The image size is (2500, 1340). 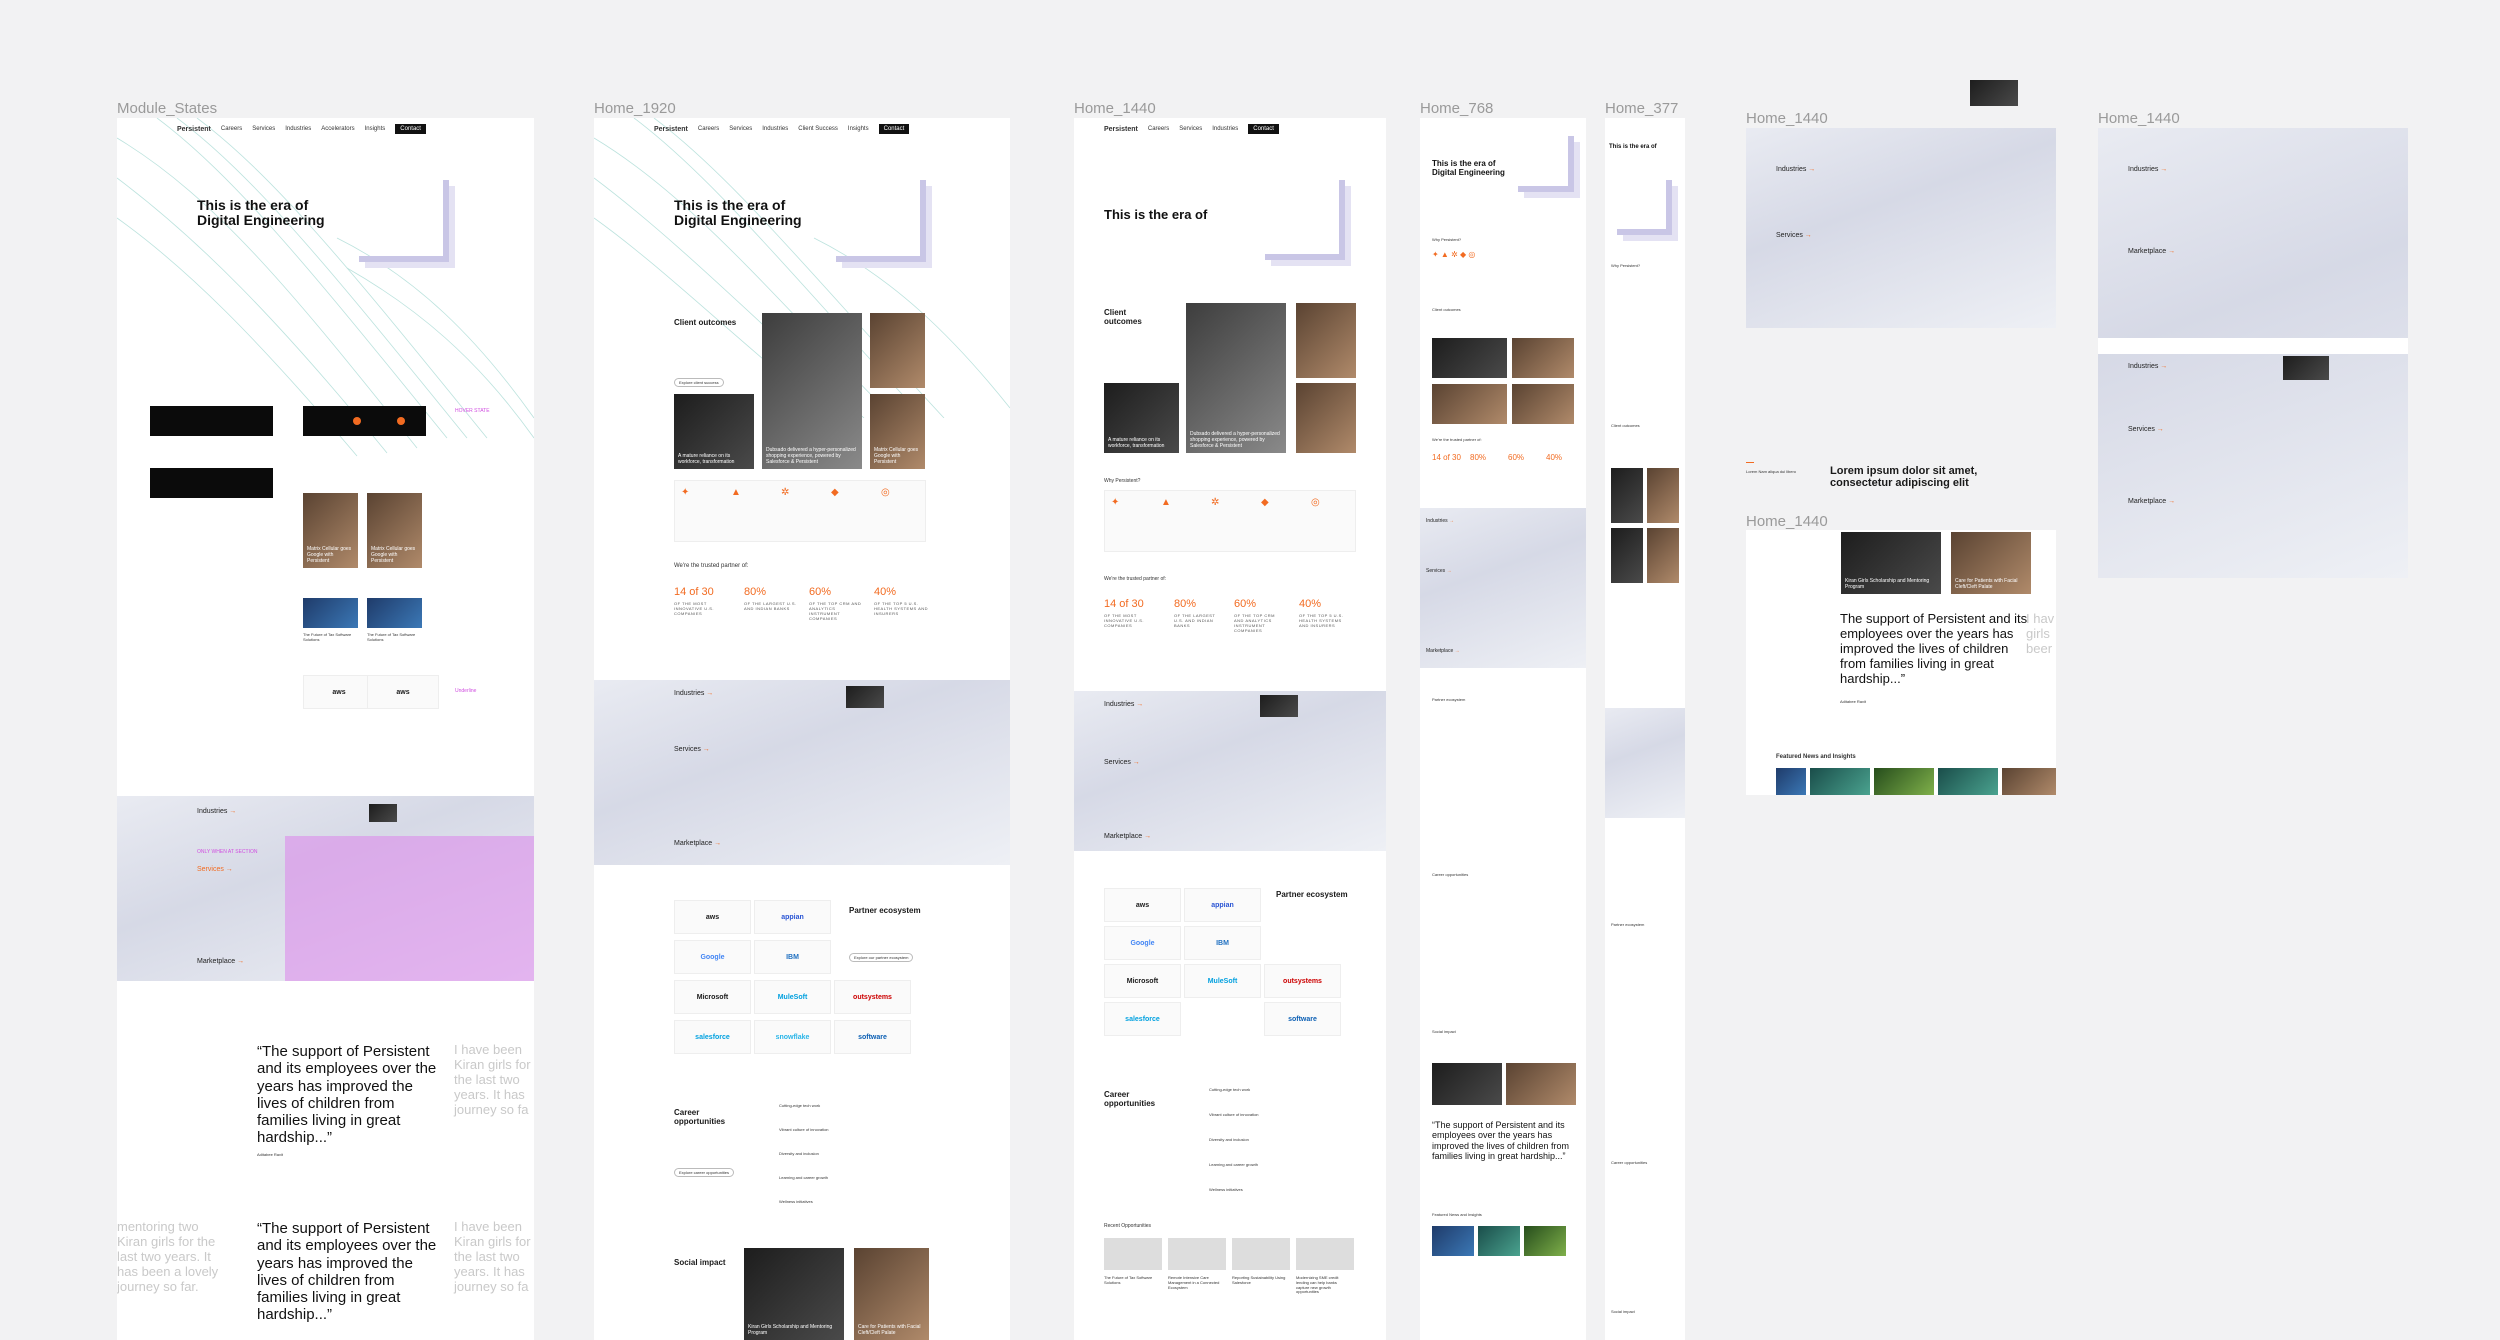 What do you see at coordinates (216, 811) in the screenshot?
I see `menu-industries: Industries` at bounding box center [216, 811].